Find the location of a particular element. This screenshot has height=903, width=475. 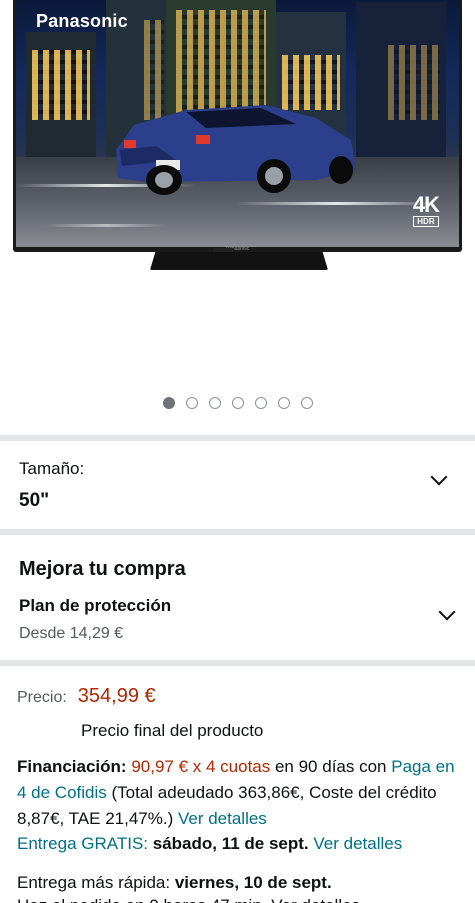

car-image is located at coordinates (236, 150).